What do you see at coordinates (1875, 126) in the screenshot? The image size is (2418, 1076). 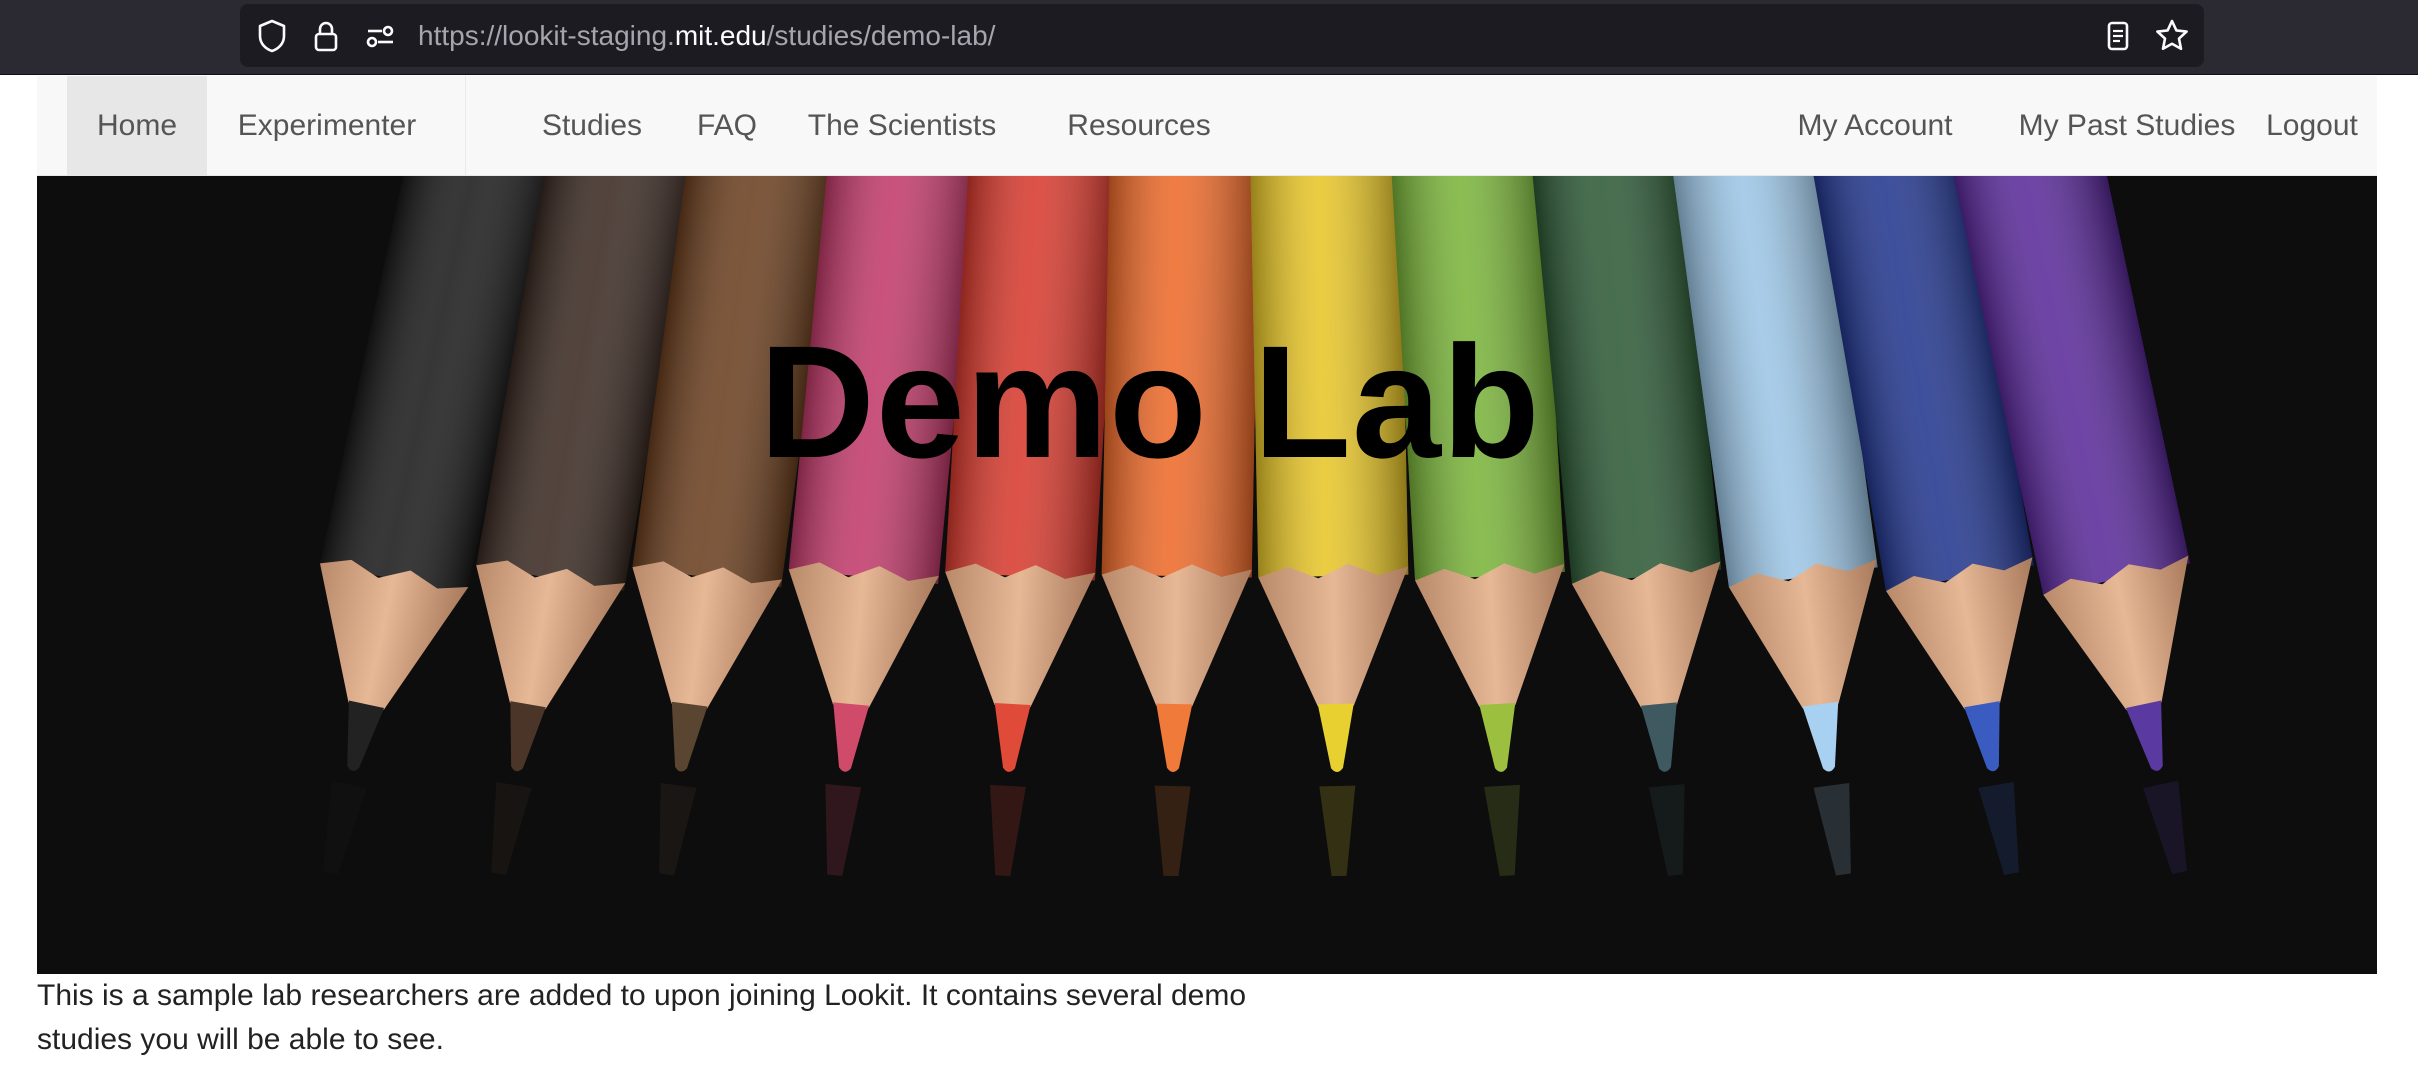 I see `nav-my-account: My Account` at bounding box center [1875, 126].